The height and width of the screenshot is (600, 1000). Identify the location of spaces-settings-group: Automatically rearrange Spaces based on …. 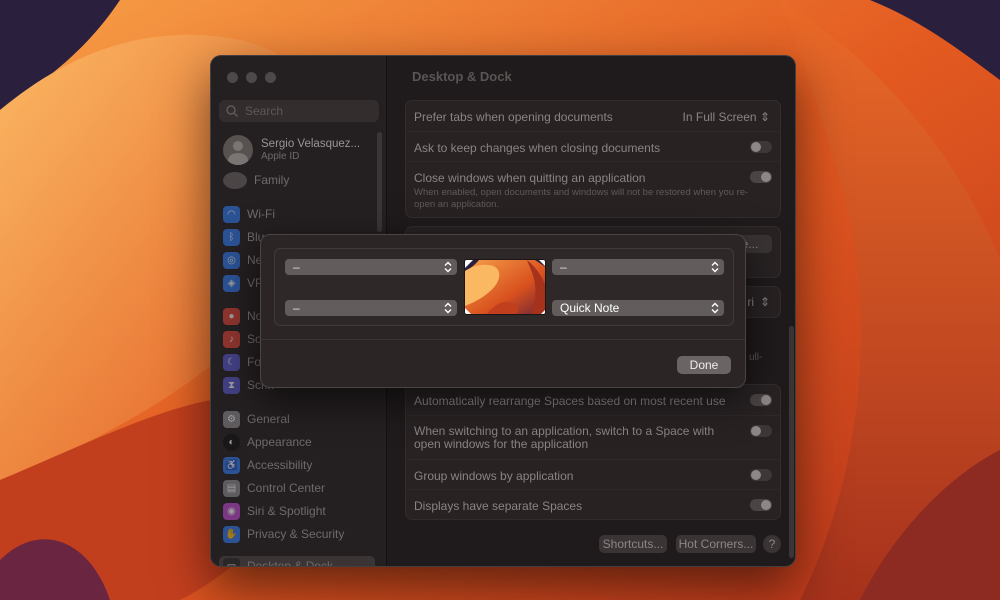
(593, 452).